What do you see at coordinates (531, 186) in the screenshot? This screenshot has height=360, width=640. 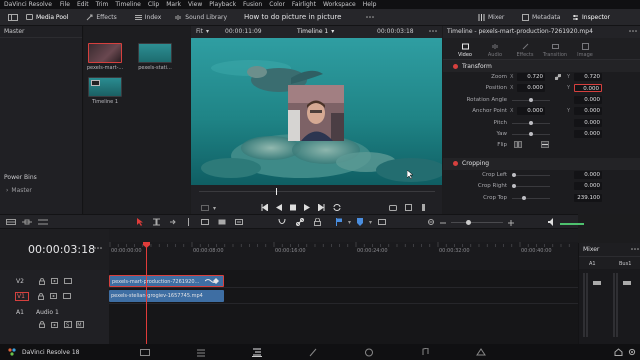 I see `crop-right-slider` at bounding box center [531, 186].